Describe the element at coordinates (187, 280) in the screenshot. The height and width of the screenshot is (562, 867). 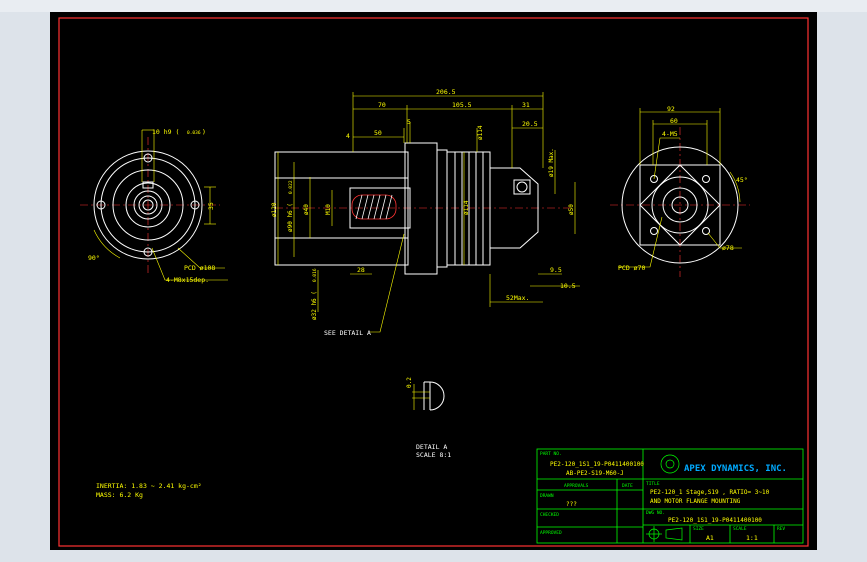
I see `left-holes-label: 4-M8x15dep.` at that location.